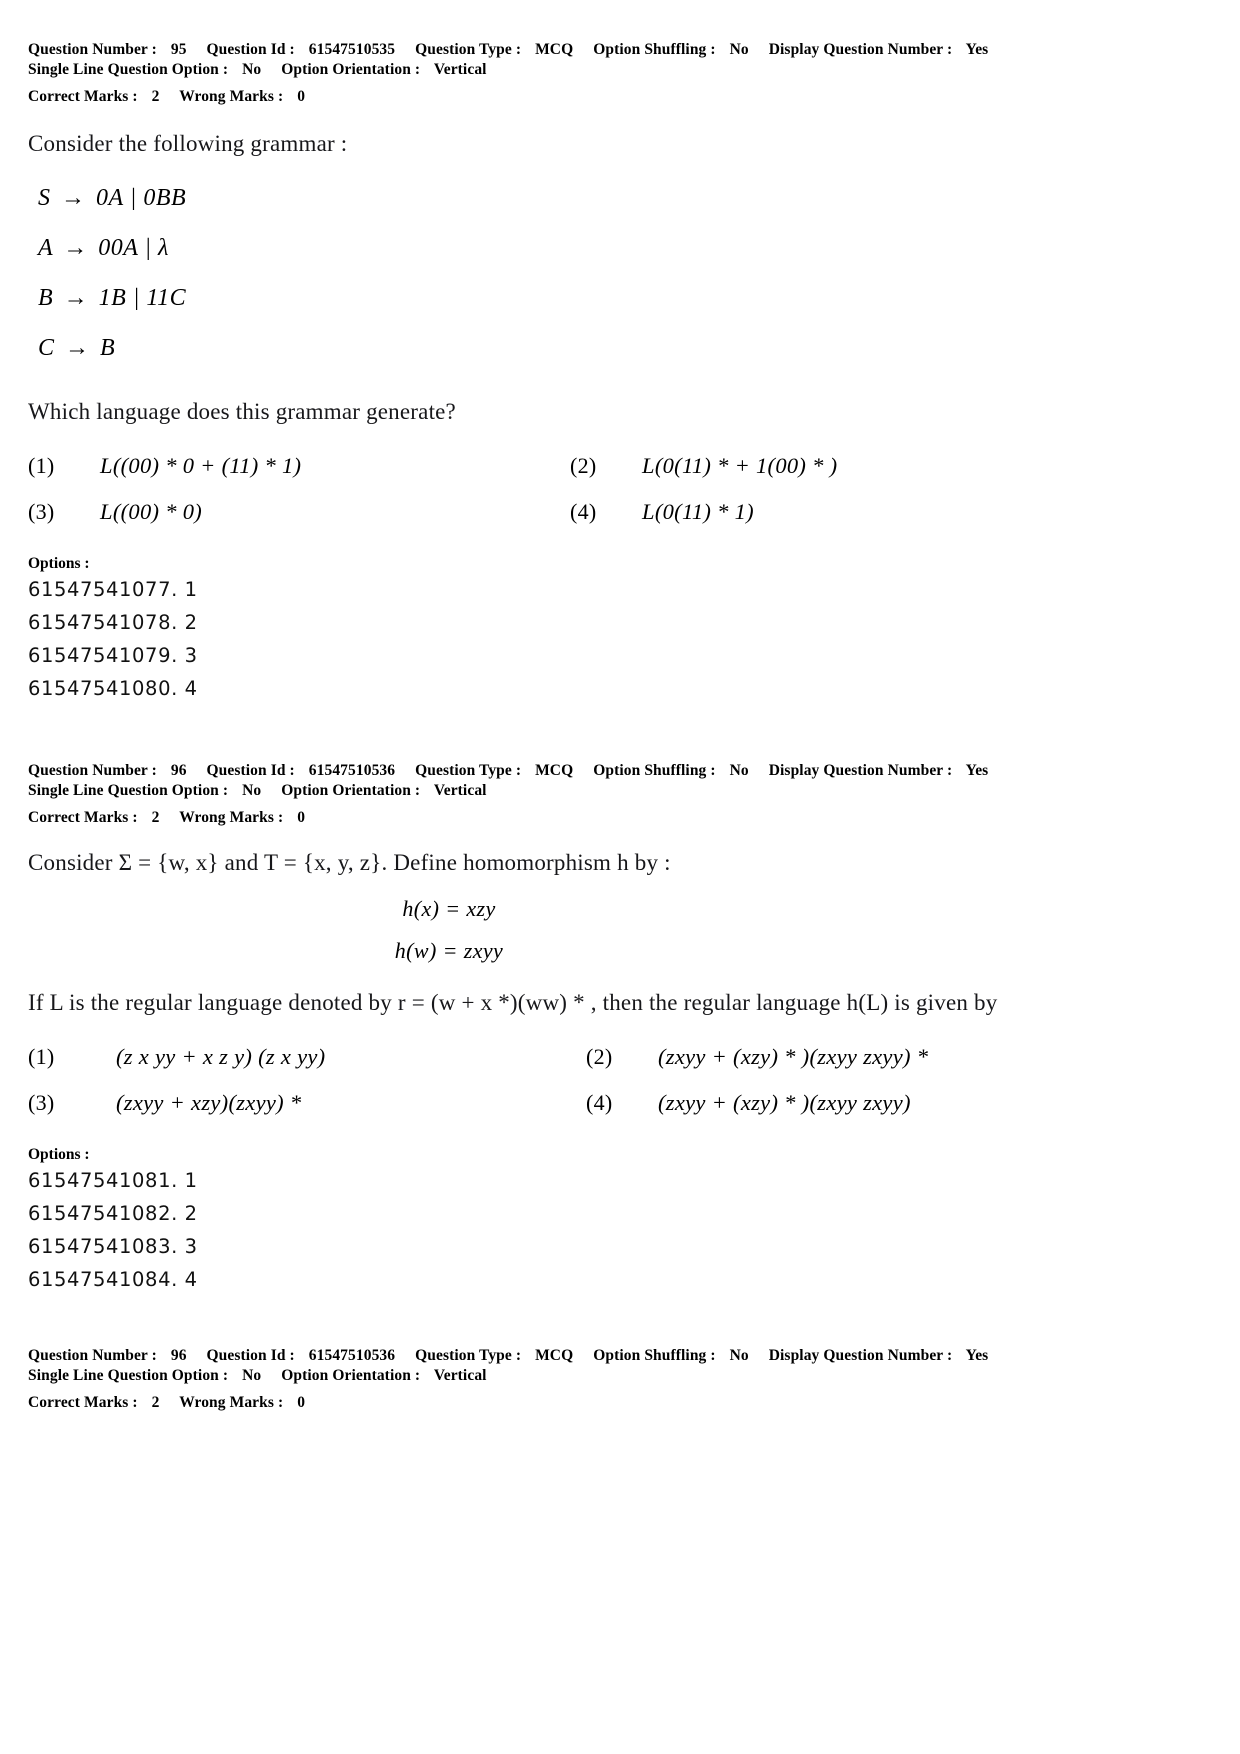 The width and height of the screenshot is (1240, 1754). I want to click on grammar-production: C → B, so click(559, 348).